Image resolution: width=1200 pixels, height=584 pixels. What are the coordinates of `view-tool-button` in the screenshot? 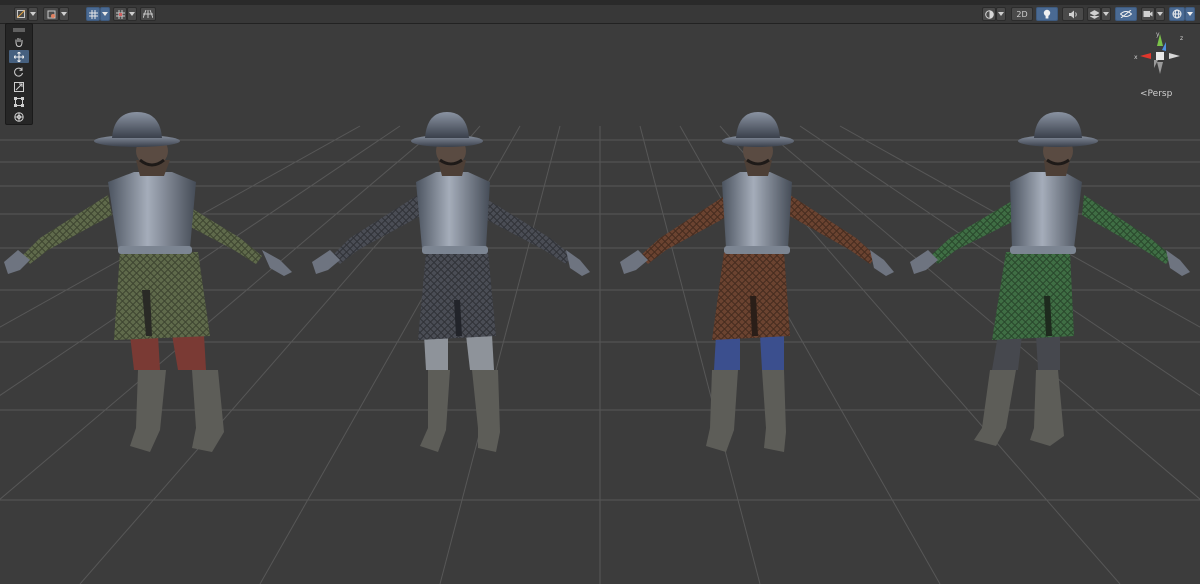 It's located at (19, 41).